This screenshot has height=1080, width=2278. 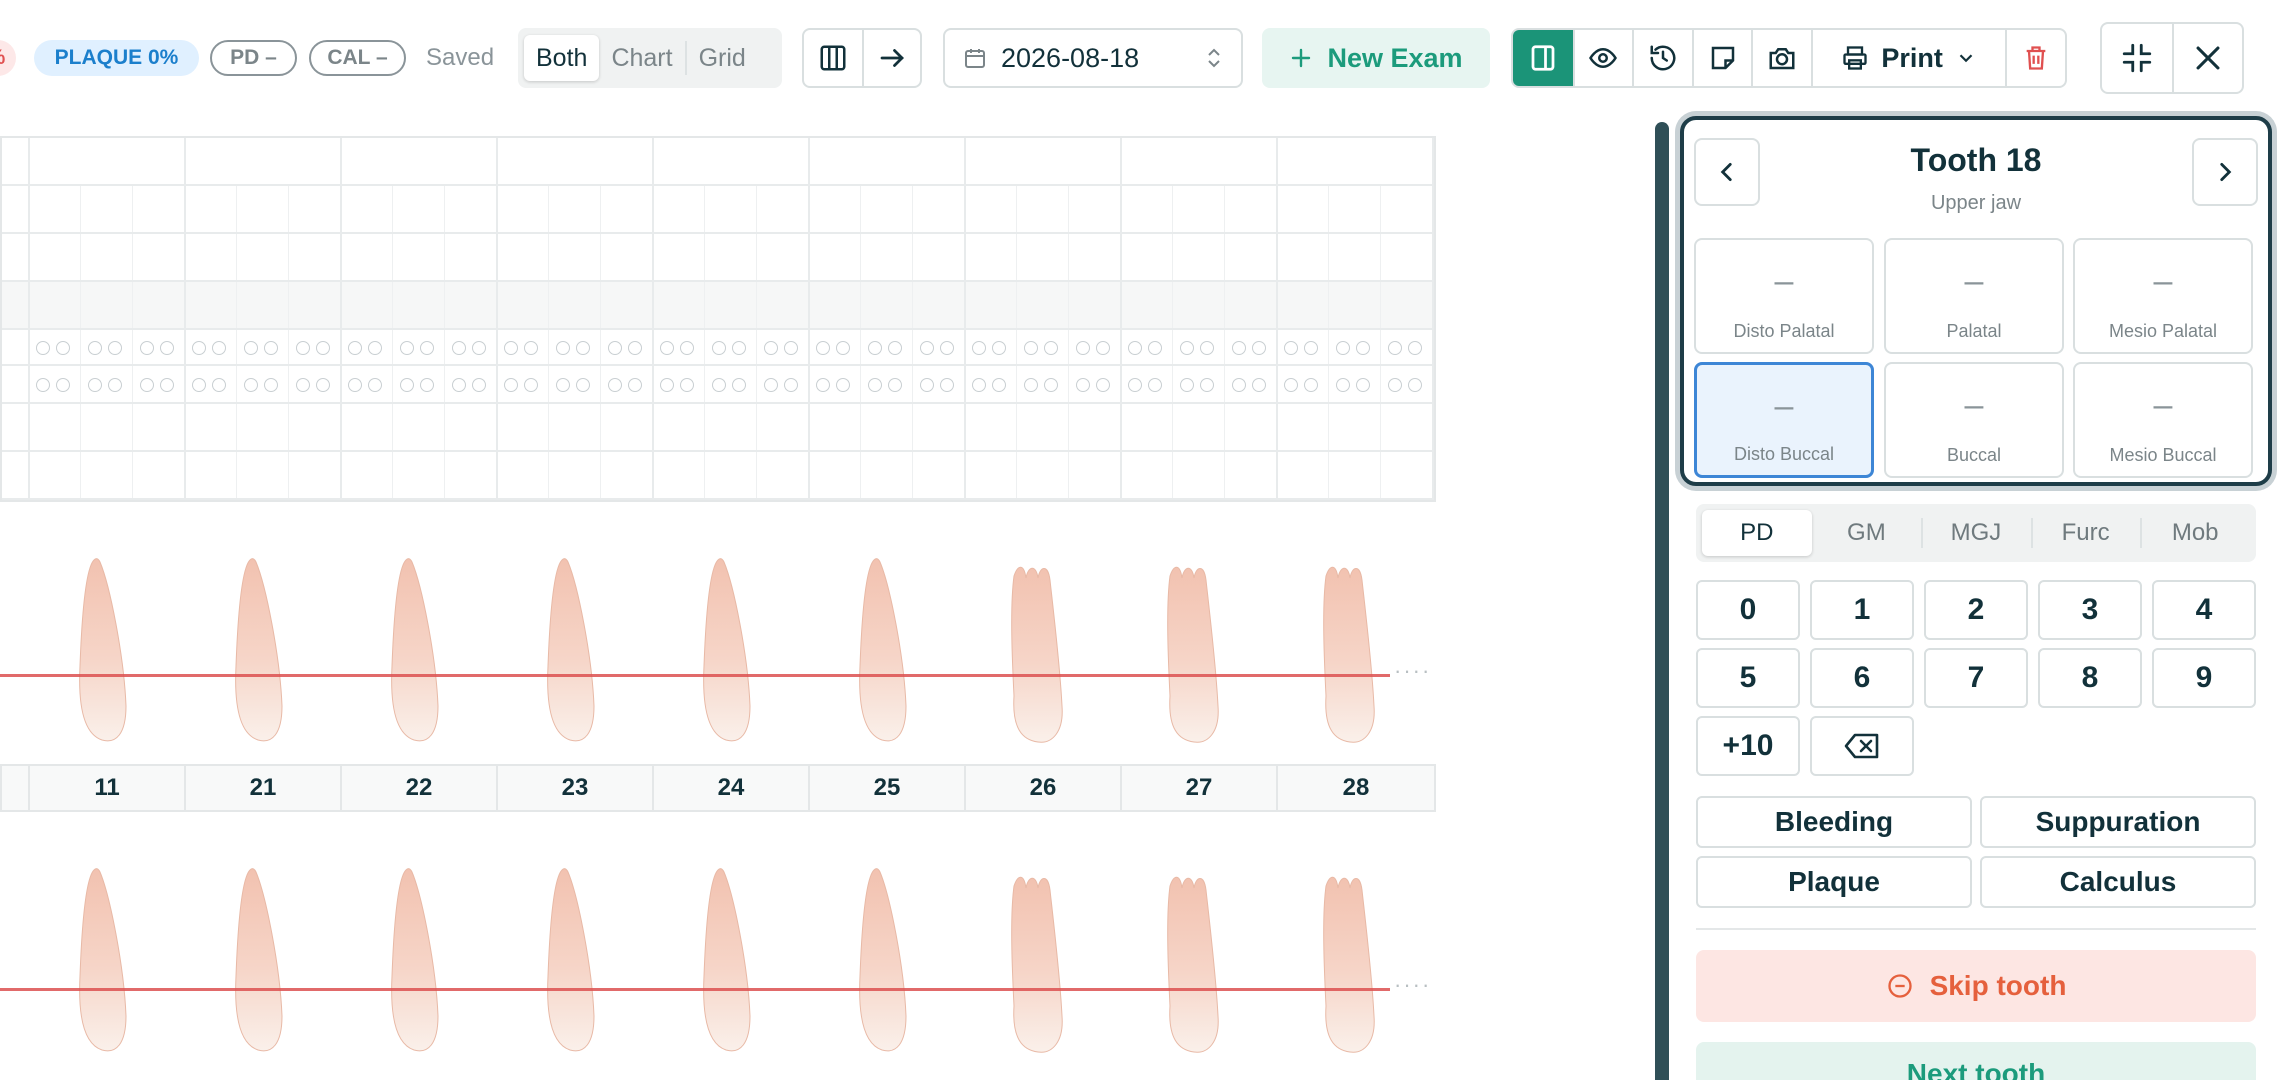 I want to click on next-tooth-button: Next tooth, so click(x=1976, y=1061).